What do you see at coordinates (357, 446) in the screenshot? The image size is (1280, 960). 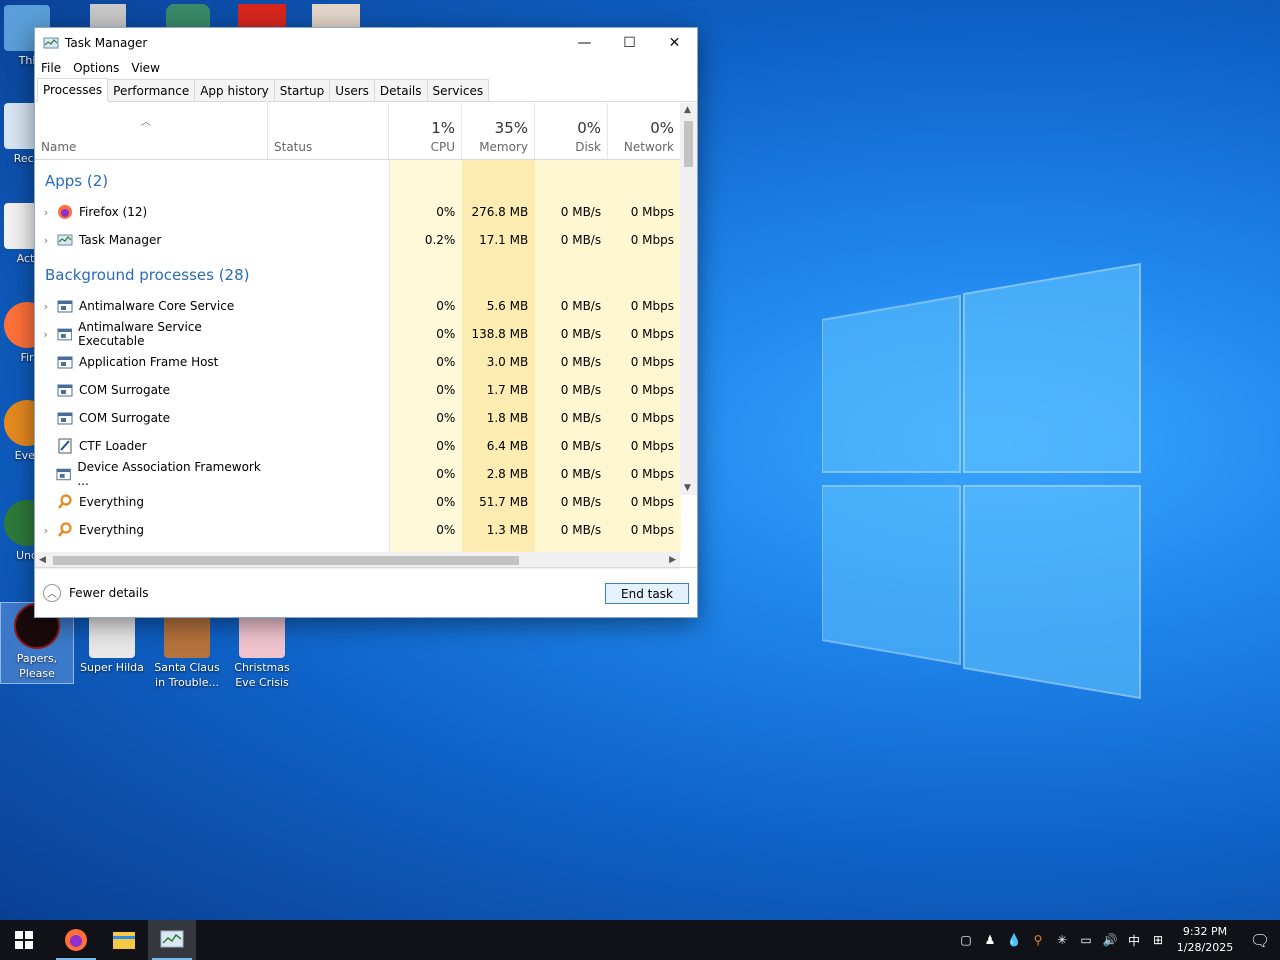 I see `table-row: CTF Loader 0% 6.4 MB 0 MB/s 0 Mbps` at bounding box center [357, 446].